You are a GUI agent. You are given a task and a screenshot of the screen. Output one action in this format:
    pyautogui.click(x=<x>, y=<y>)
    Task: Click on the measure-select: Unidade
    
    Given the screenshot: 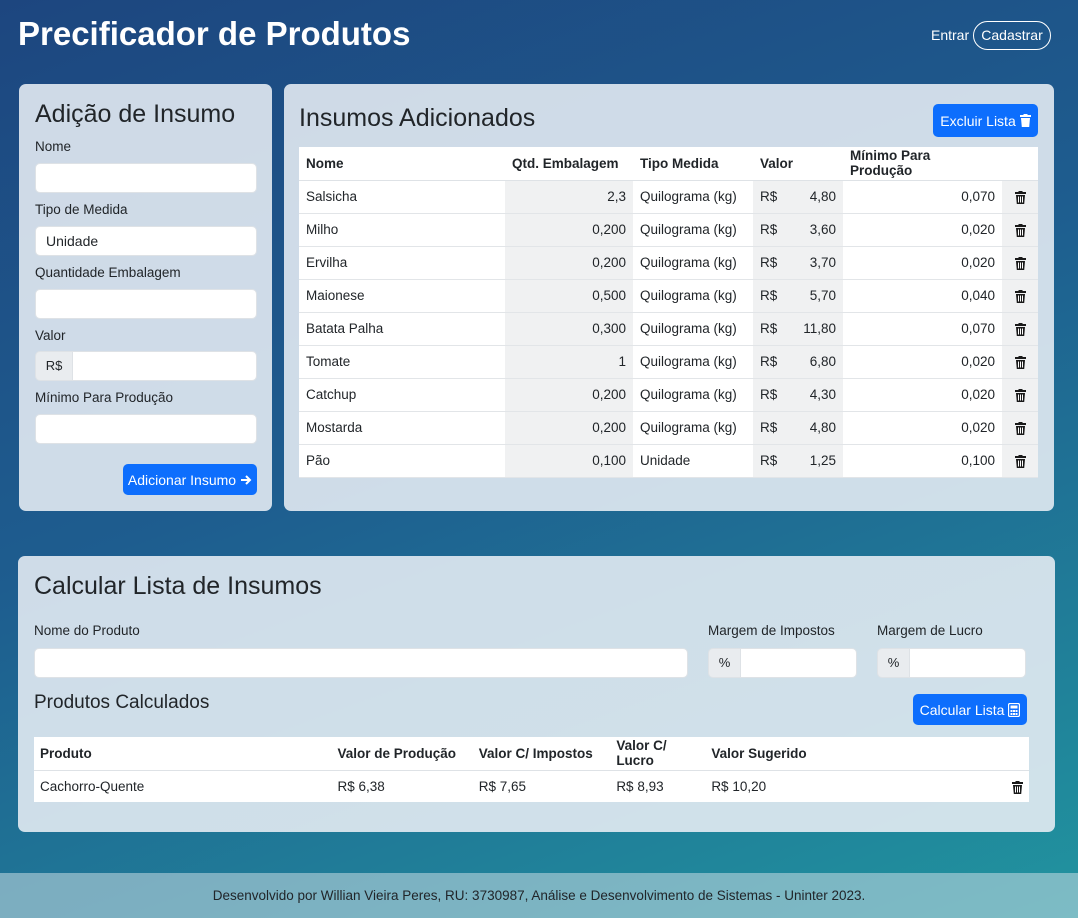 What is the action you would take?
    pyautogui.click(x=146, y=241)
    